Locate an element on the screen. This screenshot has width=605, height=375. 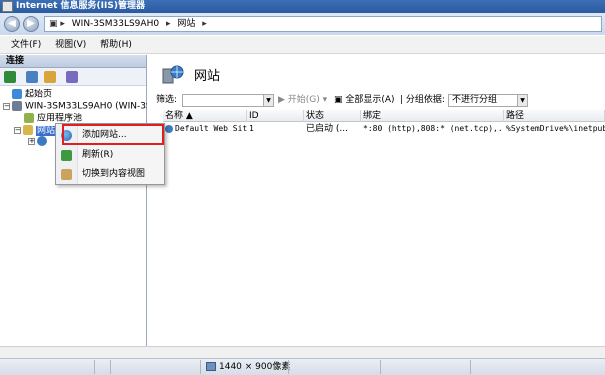
forward-button: ▶ is located at coordinates (31, 24).